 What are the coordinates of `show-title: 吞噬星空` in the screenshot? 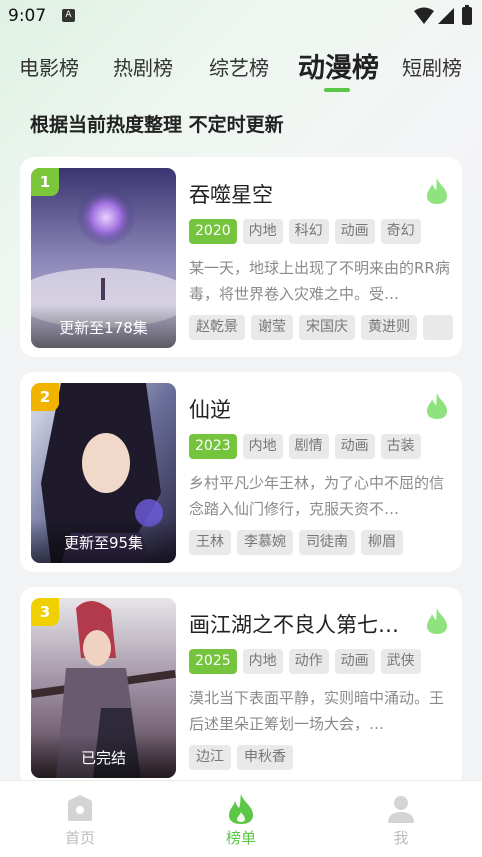 It's located at (299, 194).